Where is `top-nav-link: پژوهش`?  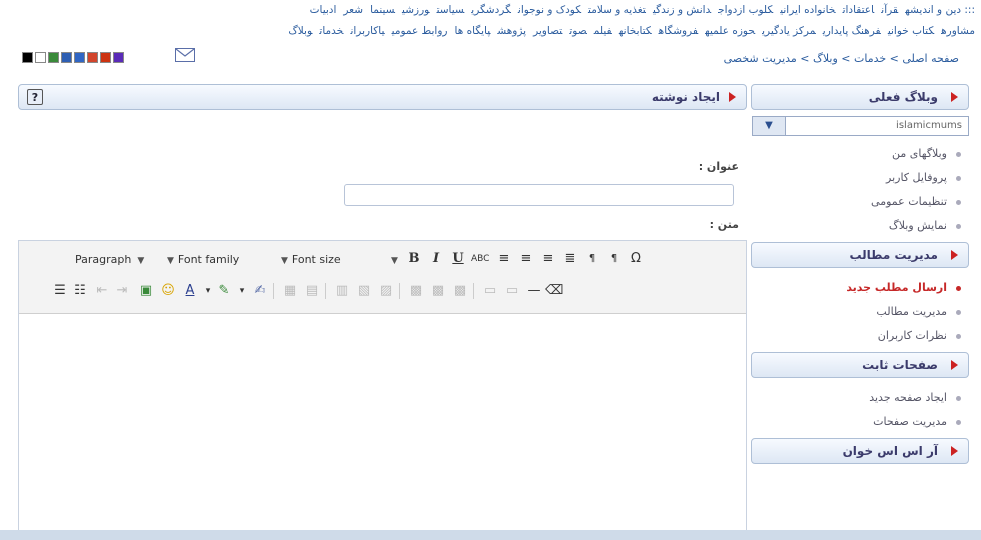 top-nav-link: پژوهش is located at coordinates (511, 31).